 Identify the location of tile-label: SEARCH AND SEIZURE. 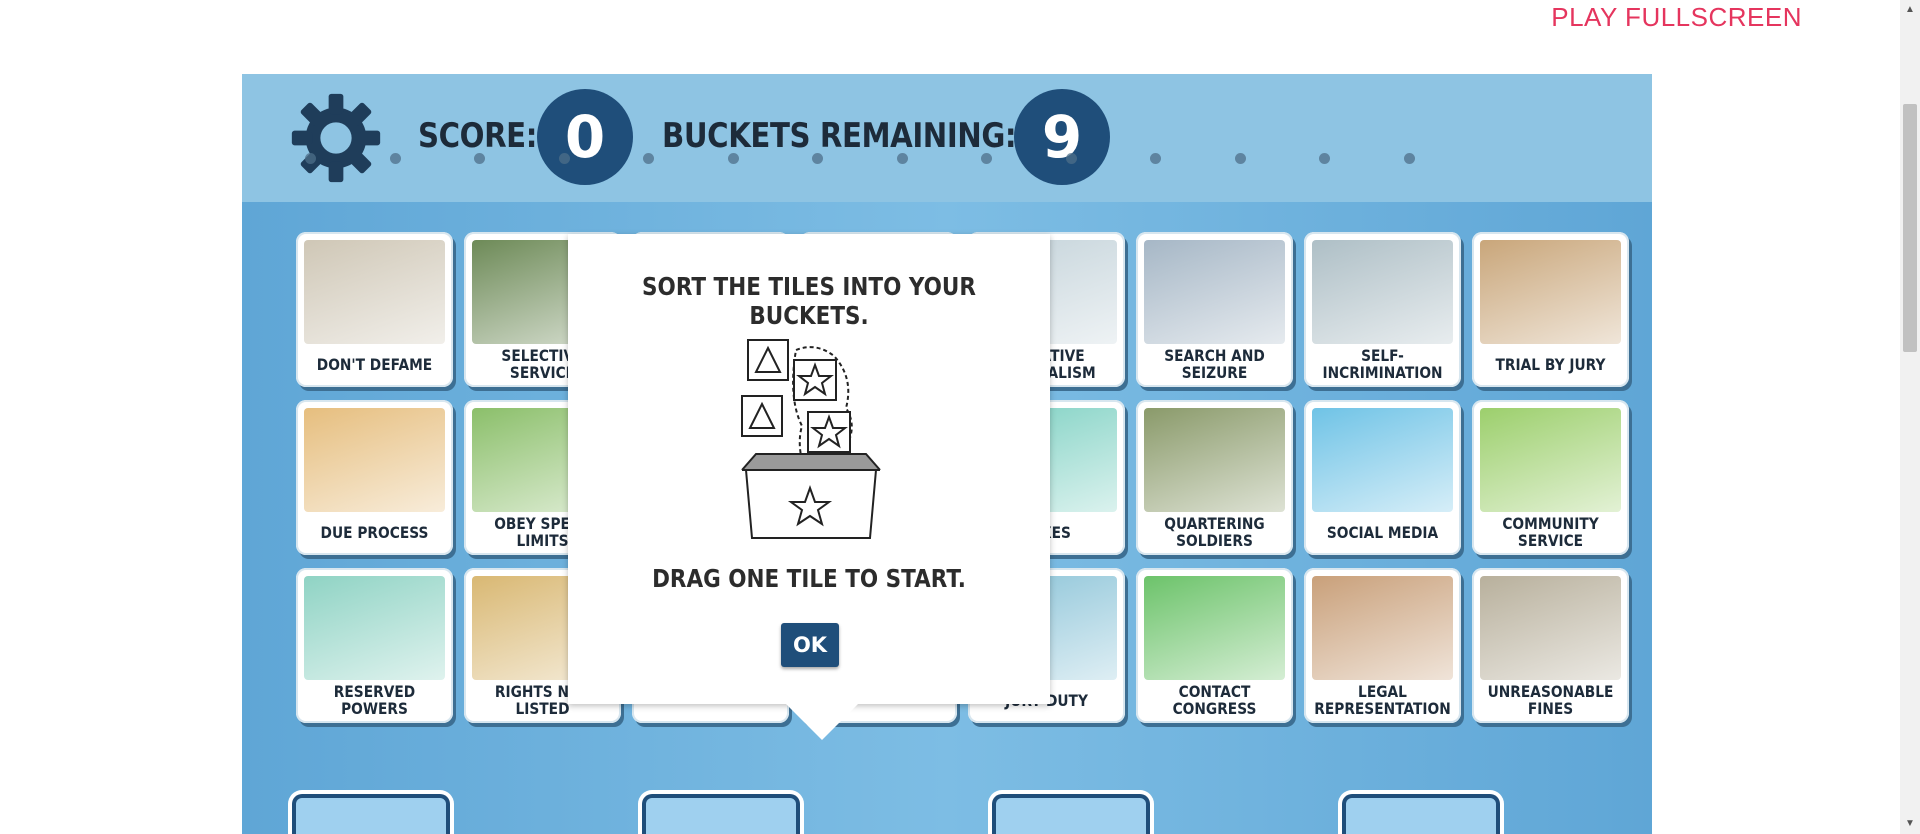
(1214, 364).